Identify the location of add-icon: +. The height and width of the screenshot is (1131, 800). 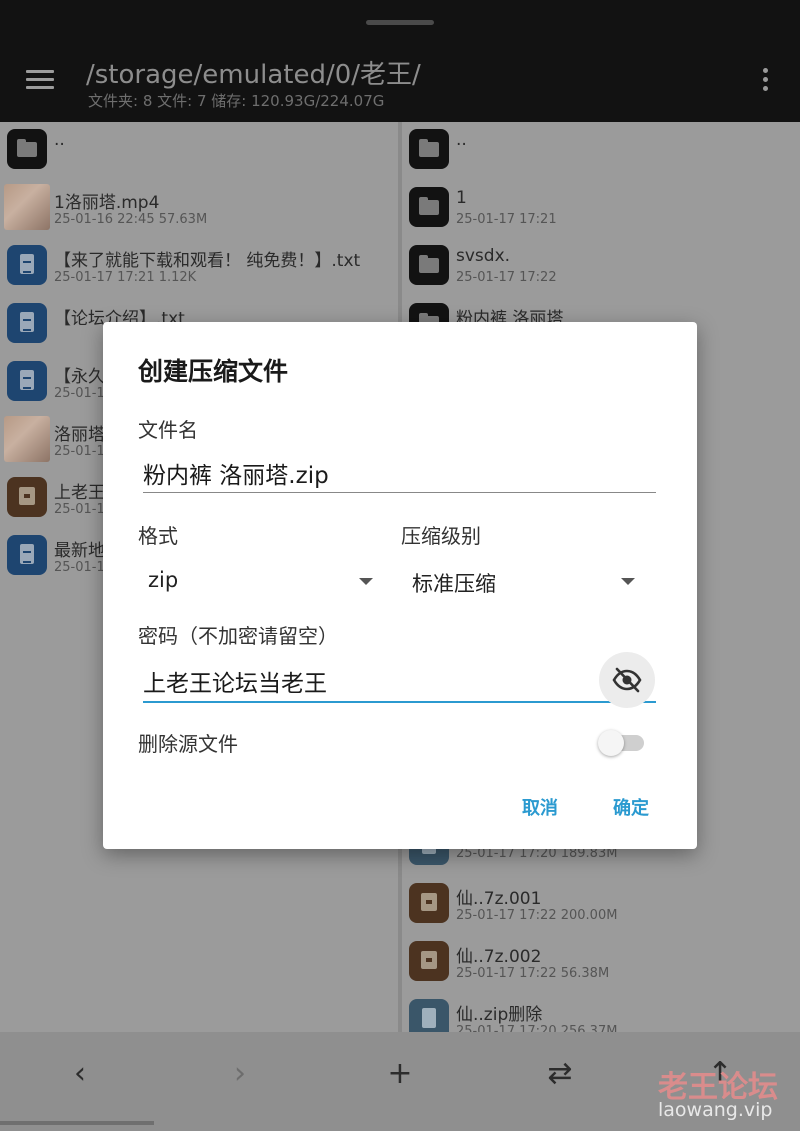
(400, 1074).